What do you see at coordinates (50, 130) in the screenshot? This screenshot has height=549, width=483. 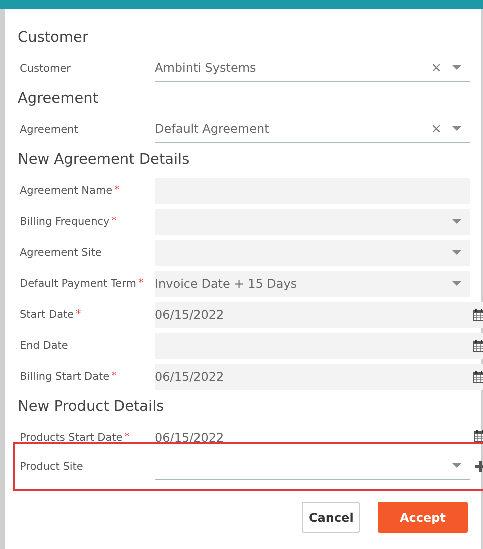 I see `field-label: Agreement` at bounding box center [50, 130].